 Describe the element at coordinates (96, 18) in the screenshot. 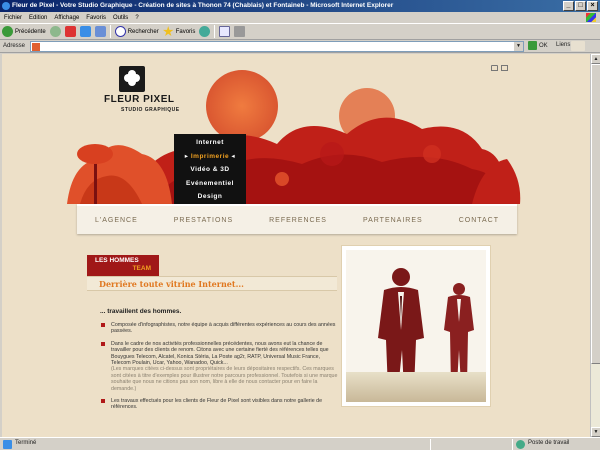

I see `menu-favorites: Favoris` at that location.